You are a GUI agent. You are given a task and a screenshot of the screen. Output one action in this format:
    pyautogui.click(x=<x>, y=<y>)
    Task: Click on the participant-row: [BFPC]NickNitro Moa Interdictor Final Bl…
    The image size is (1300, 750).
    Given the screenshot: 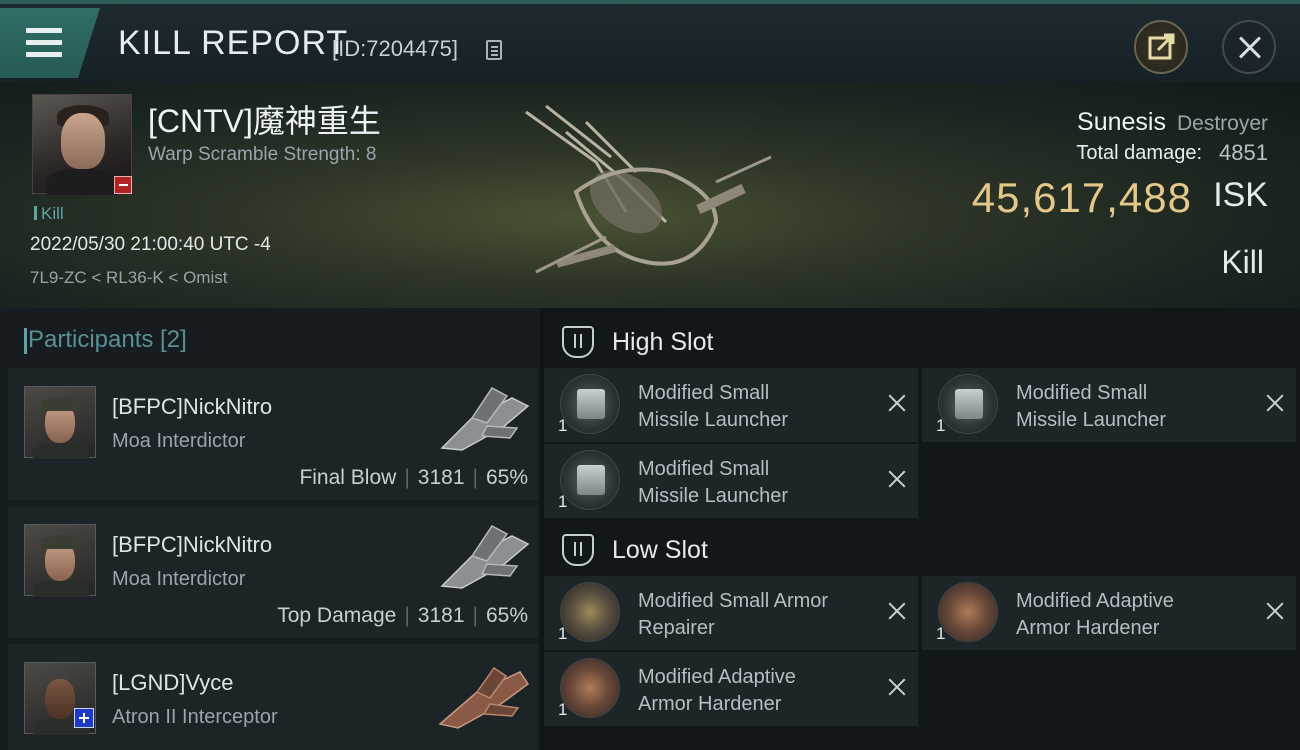 What is the action you would take?
    pyautogui.click(x=273, y=435)
    